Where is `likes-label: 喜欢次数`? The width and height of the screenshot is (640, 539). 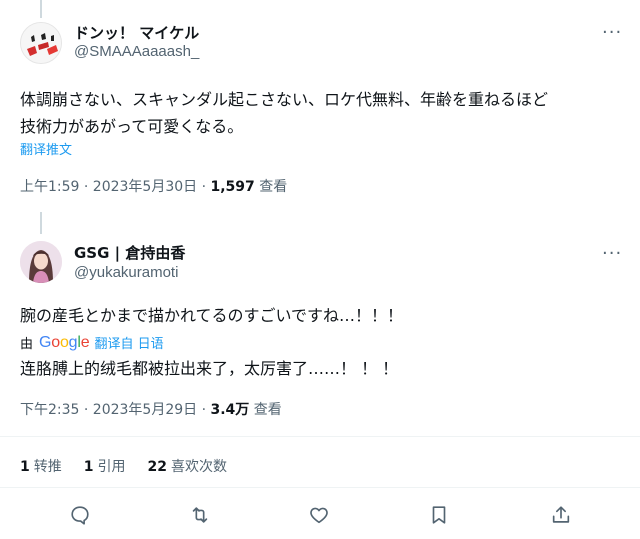
likes-label: 喜欢次数 is located at coordinates (198, 467).